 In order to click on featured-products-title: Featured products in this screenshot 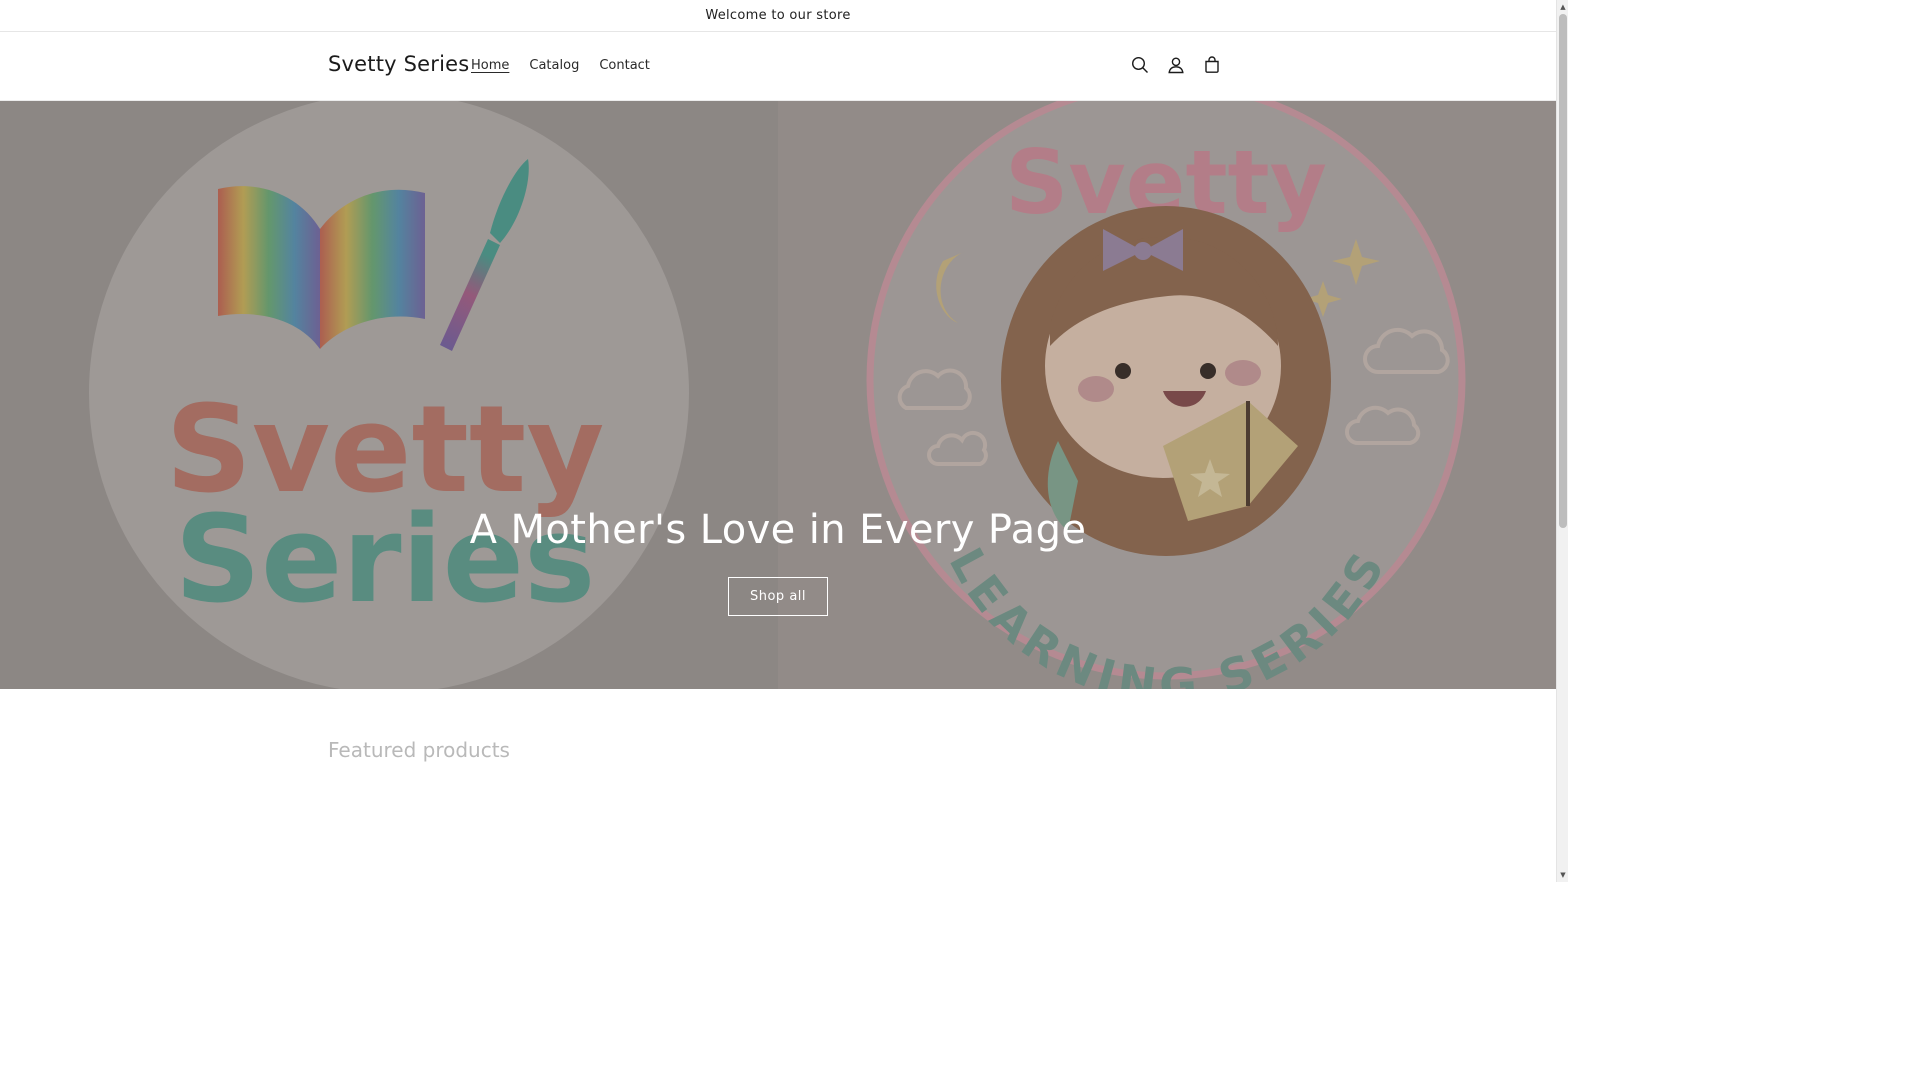, I will do `click(419, 750)`.